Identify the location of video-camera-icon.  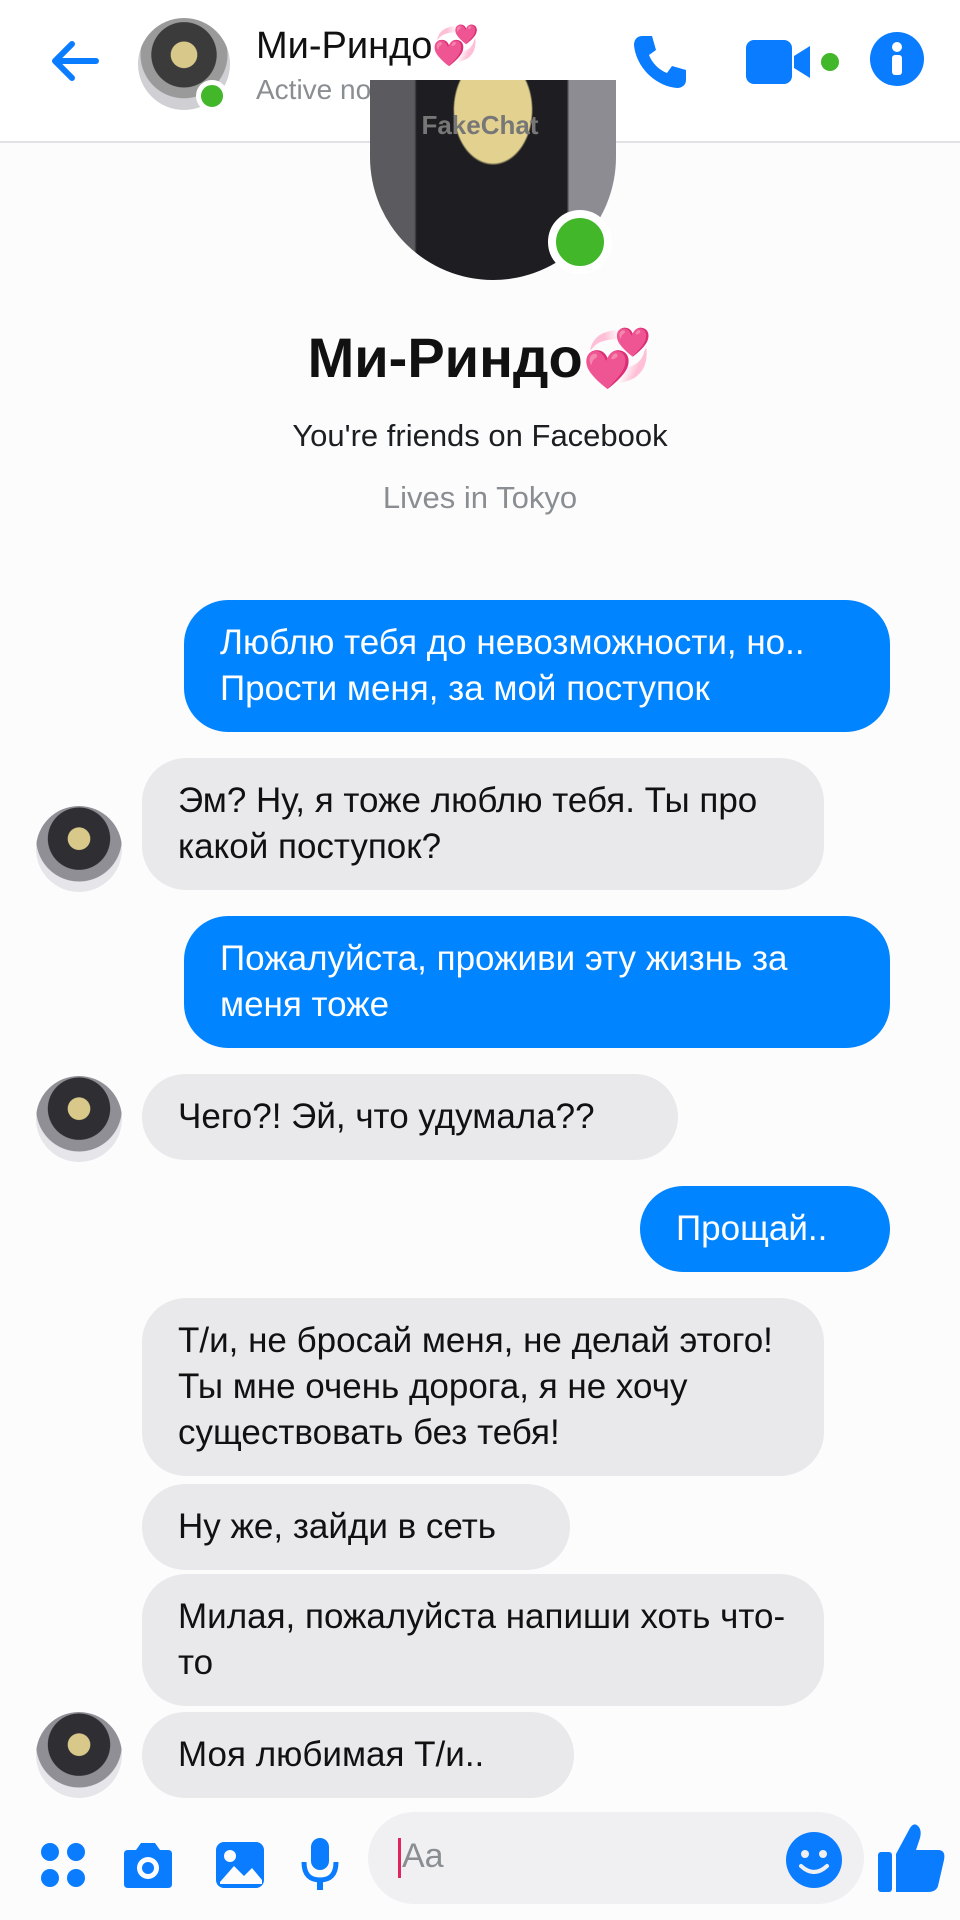
(792, 62).